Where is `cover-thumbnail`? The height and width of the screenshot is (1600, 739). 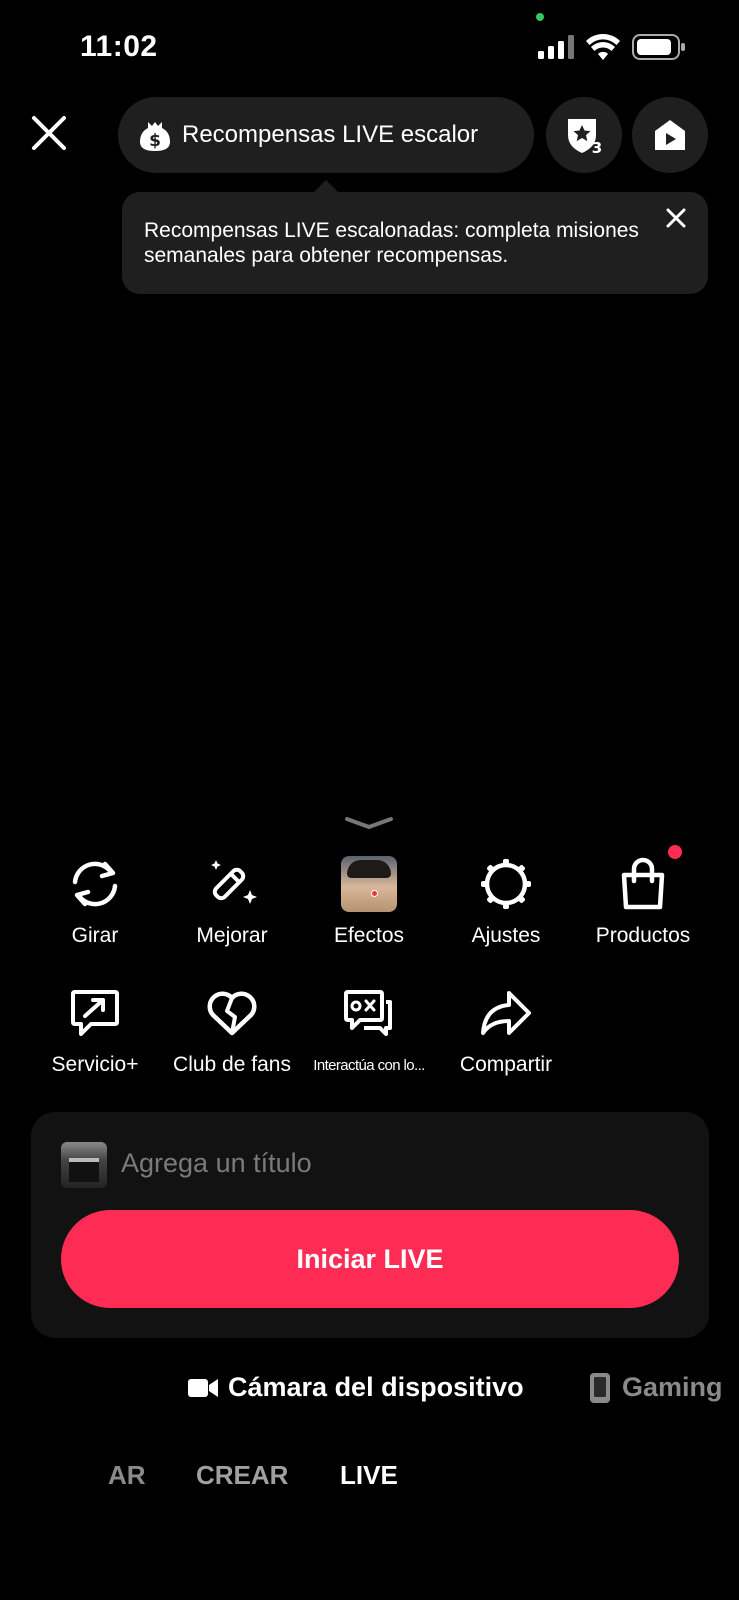
cover-thumbnail is located at coordinates (84, 1165).